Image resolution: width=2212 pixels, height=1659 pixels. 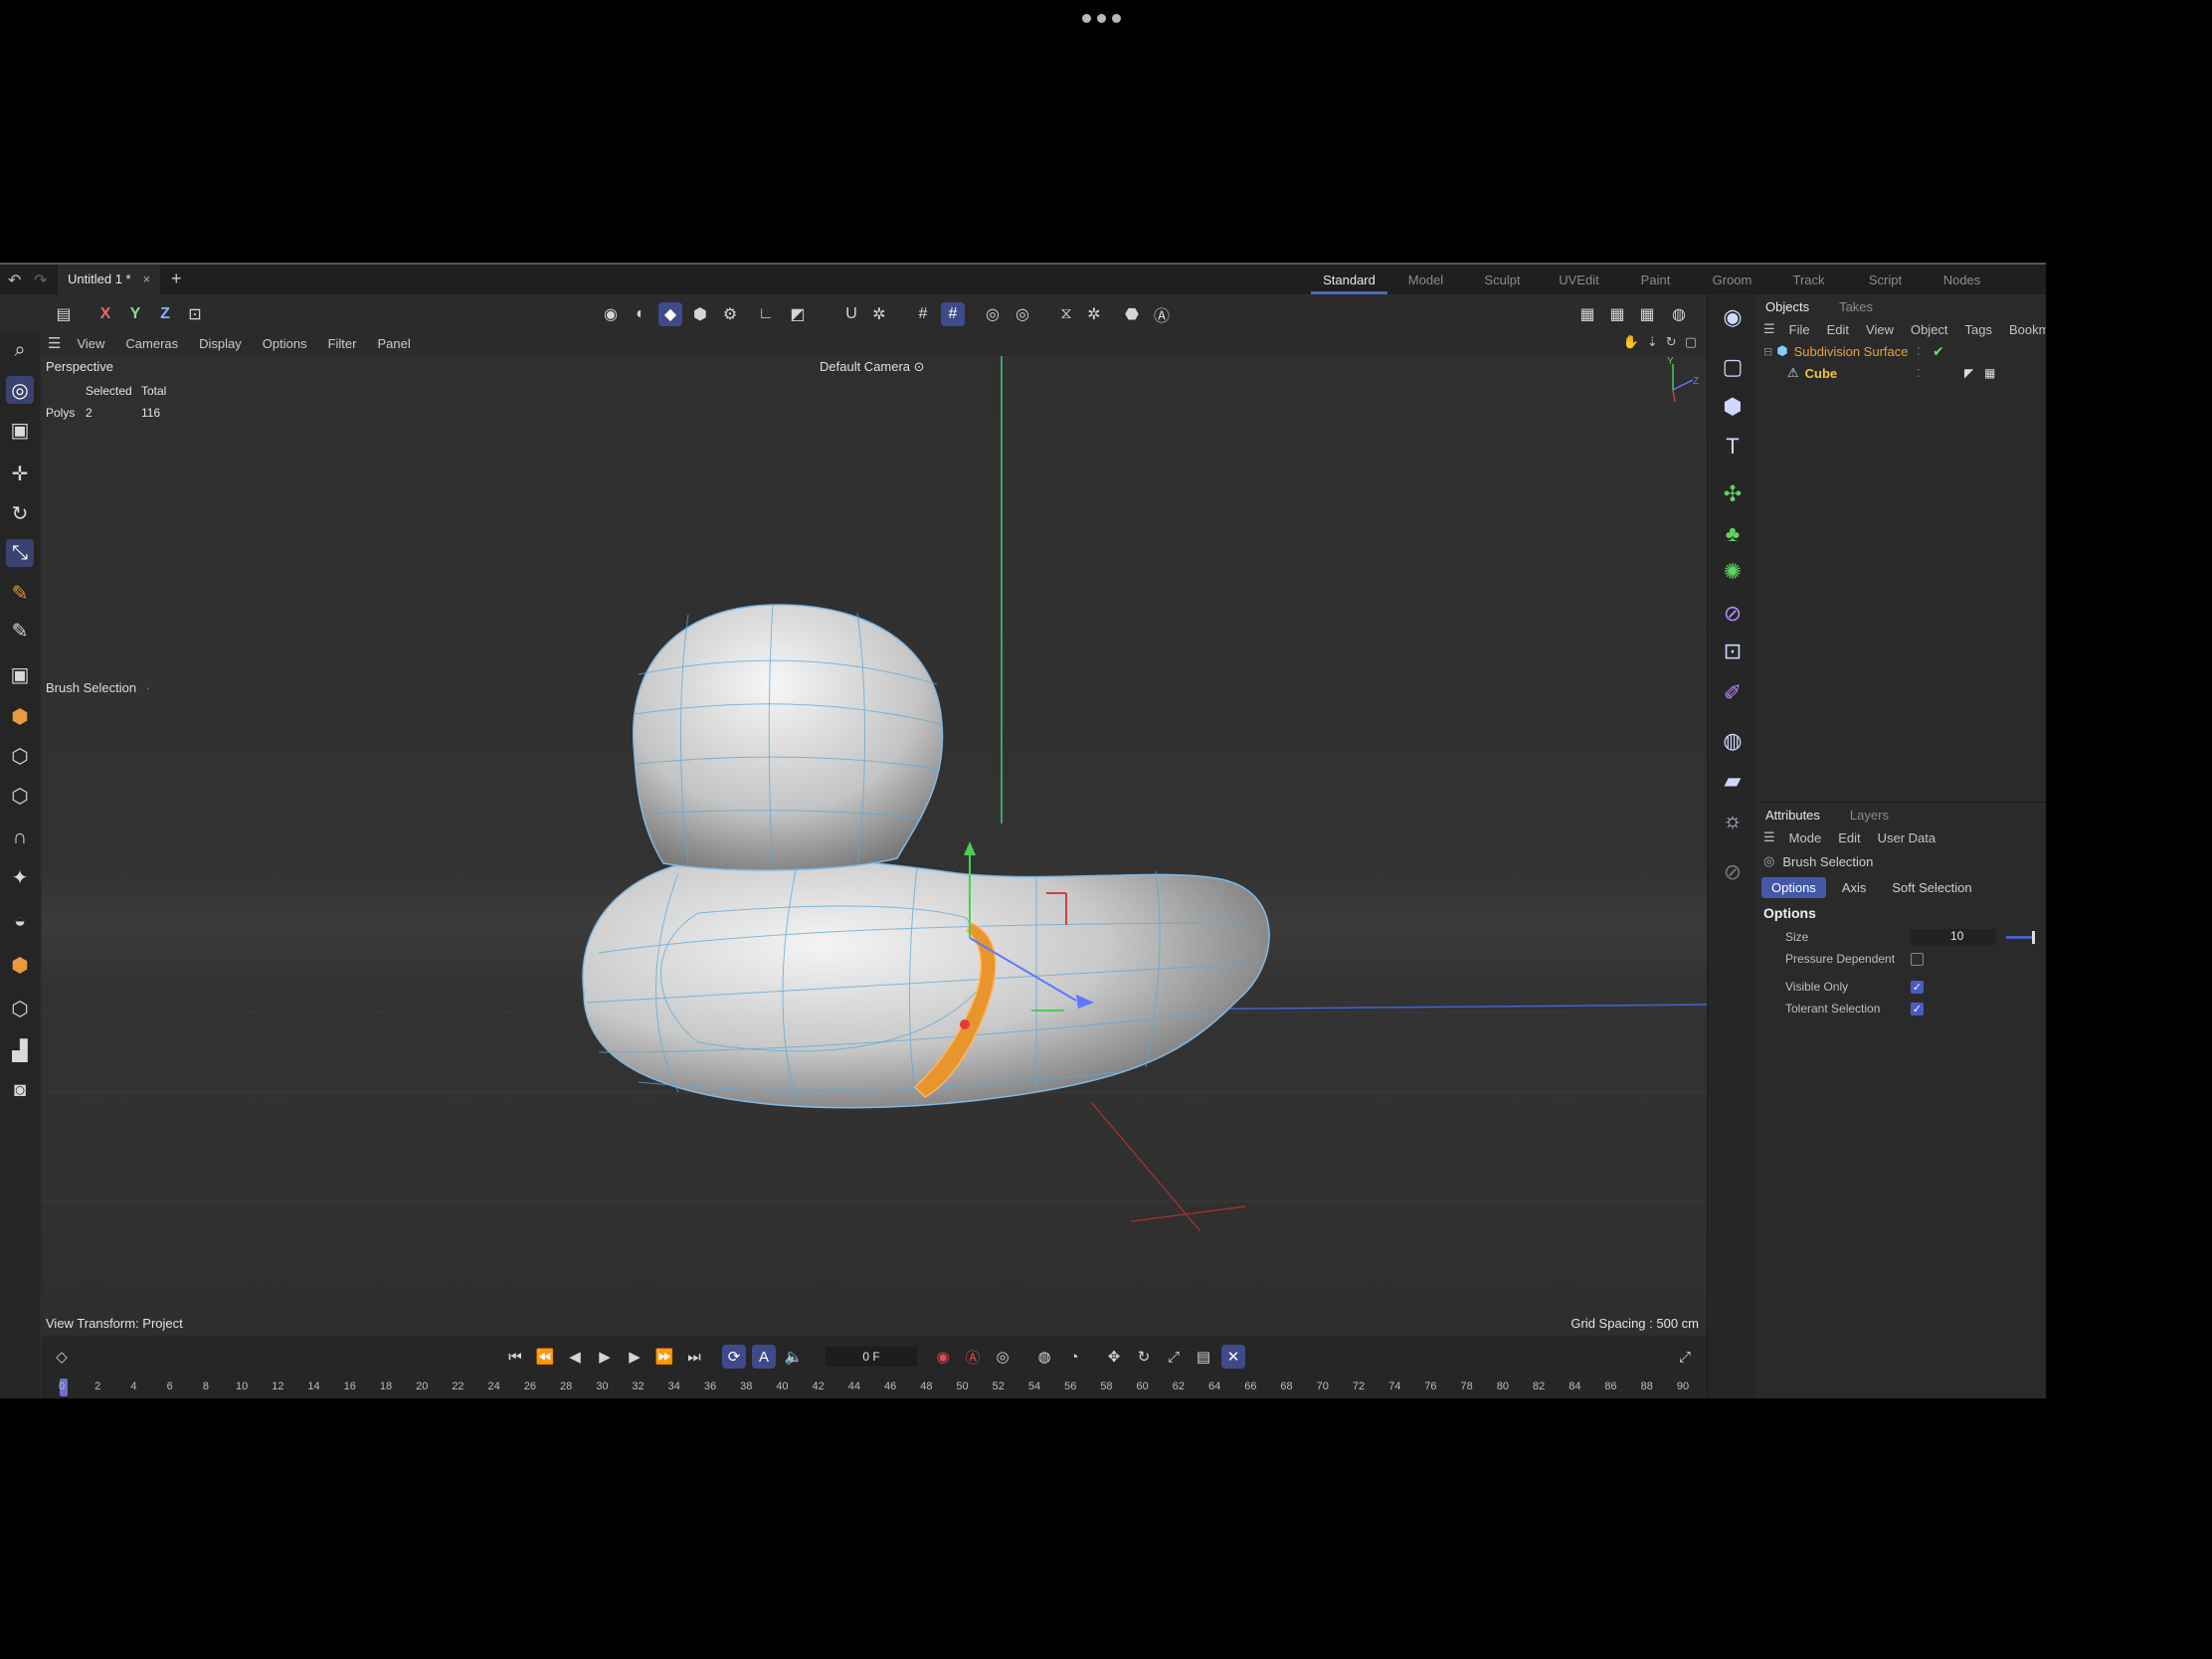 I want to click on objects-menu-bookmarks: Bookmar, so click(x=2027, y=329).